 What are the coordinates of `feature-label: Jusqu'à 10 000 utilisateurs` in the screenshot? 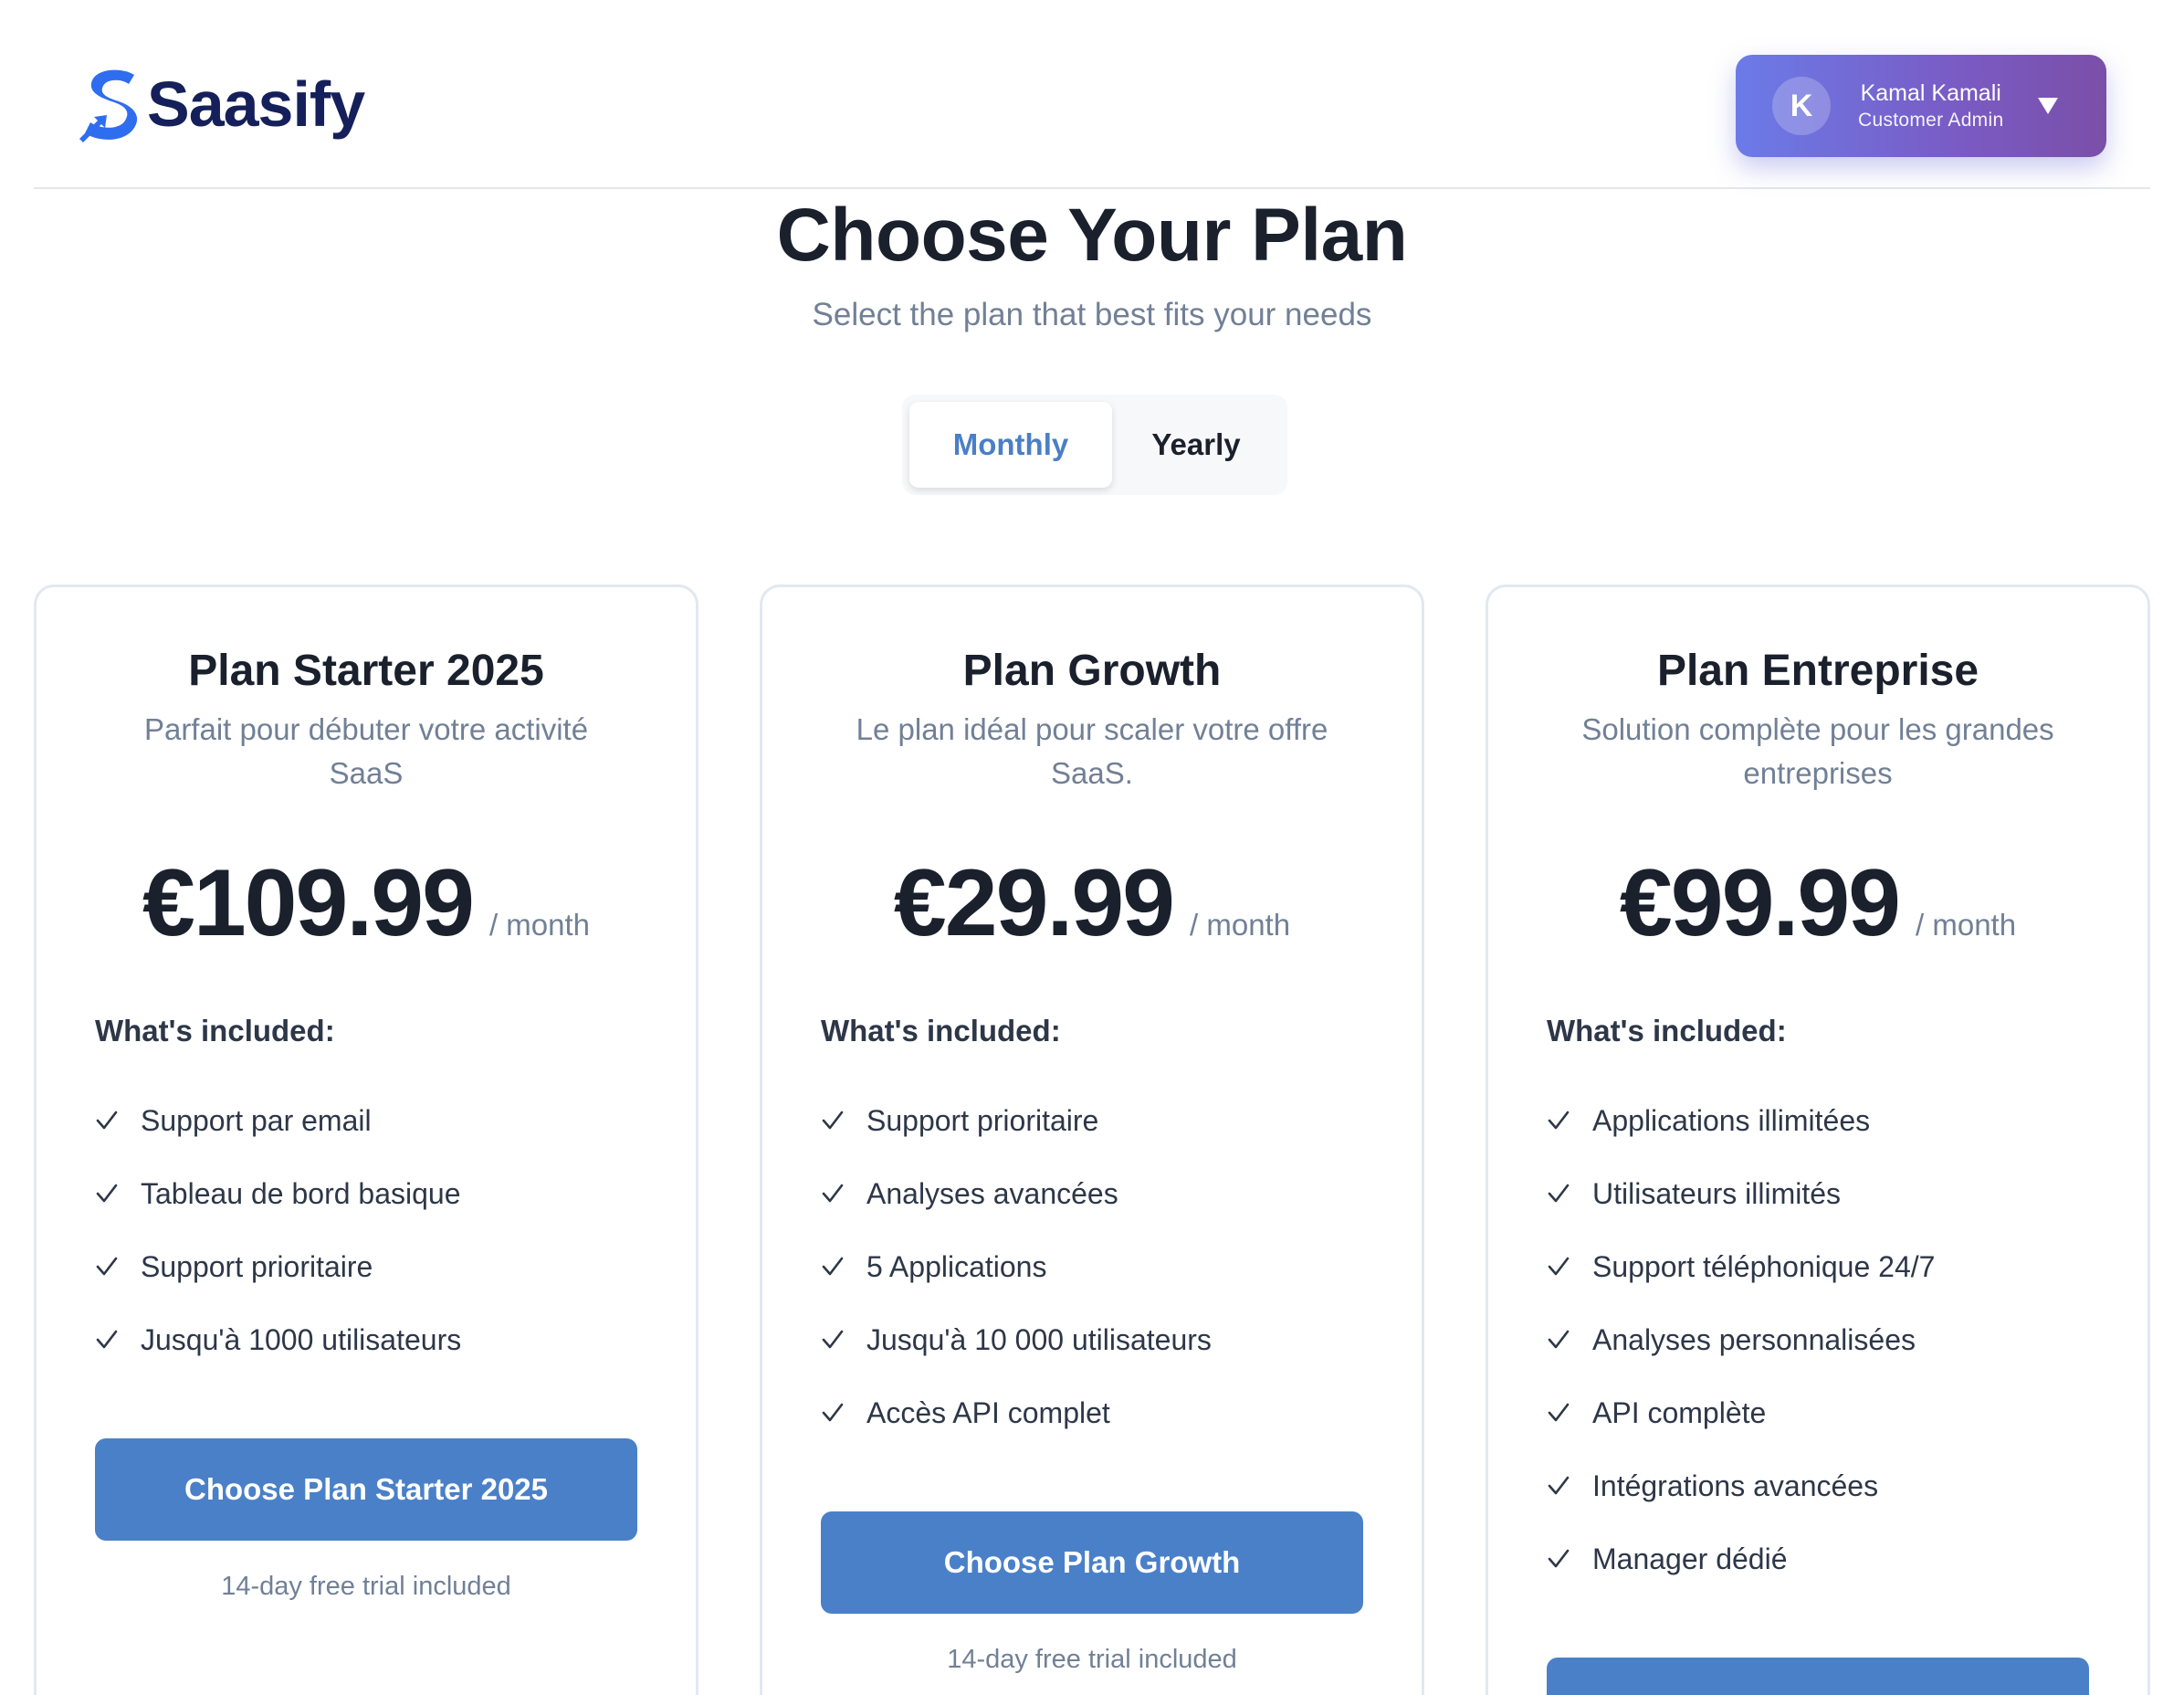 It's located at (1039, 1339).